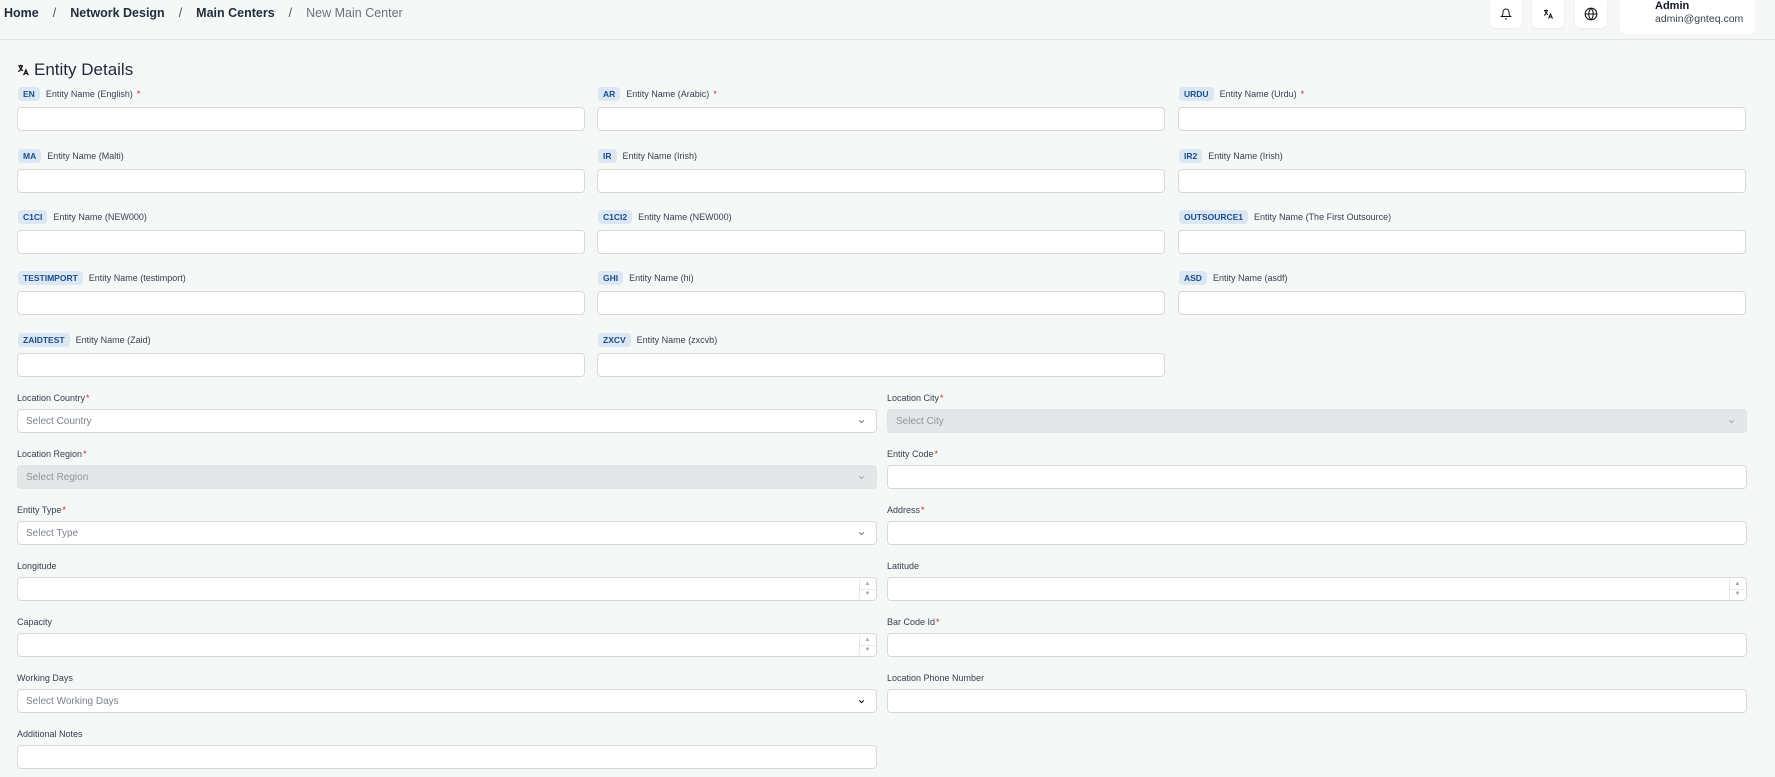 This screenshot has width=1775, height=777. Describe the element at coordinates (354, 13) in the screenshot. I see `breadcrumb-current: New Main Center` at that location.